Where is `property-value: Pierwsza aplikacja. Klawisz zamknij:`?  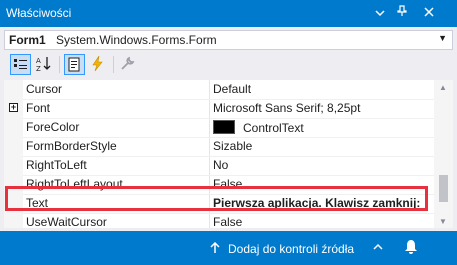 property-value: Pierwsza aplikacja. Klawisz zamknij: is located at coordinates (323, 203).